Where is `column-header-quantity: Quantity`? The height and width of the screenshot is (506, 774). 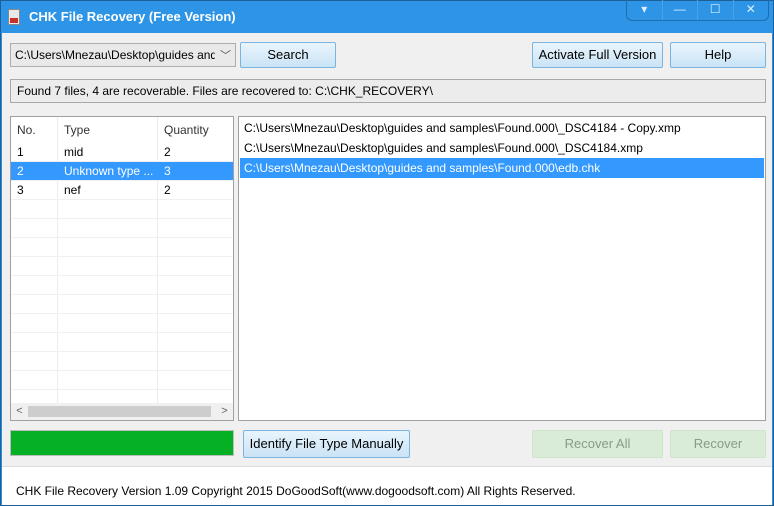 column-header-quantity: Quantity is located at coordinates (195, 130).